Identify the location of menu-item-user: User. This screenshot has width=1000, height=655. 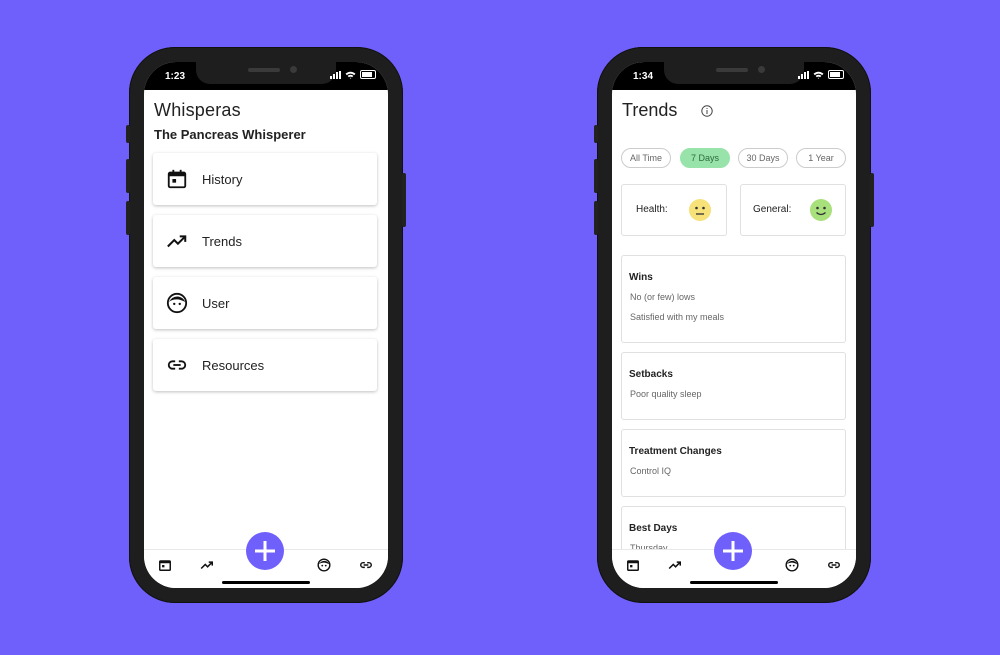
(265, 303).